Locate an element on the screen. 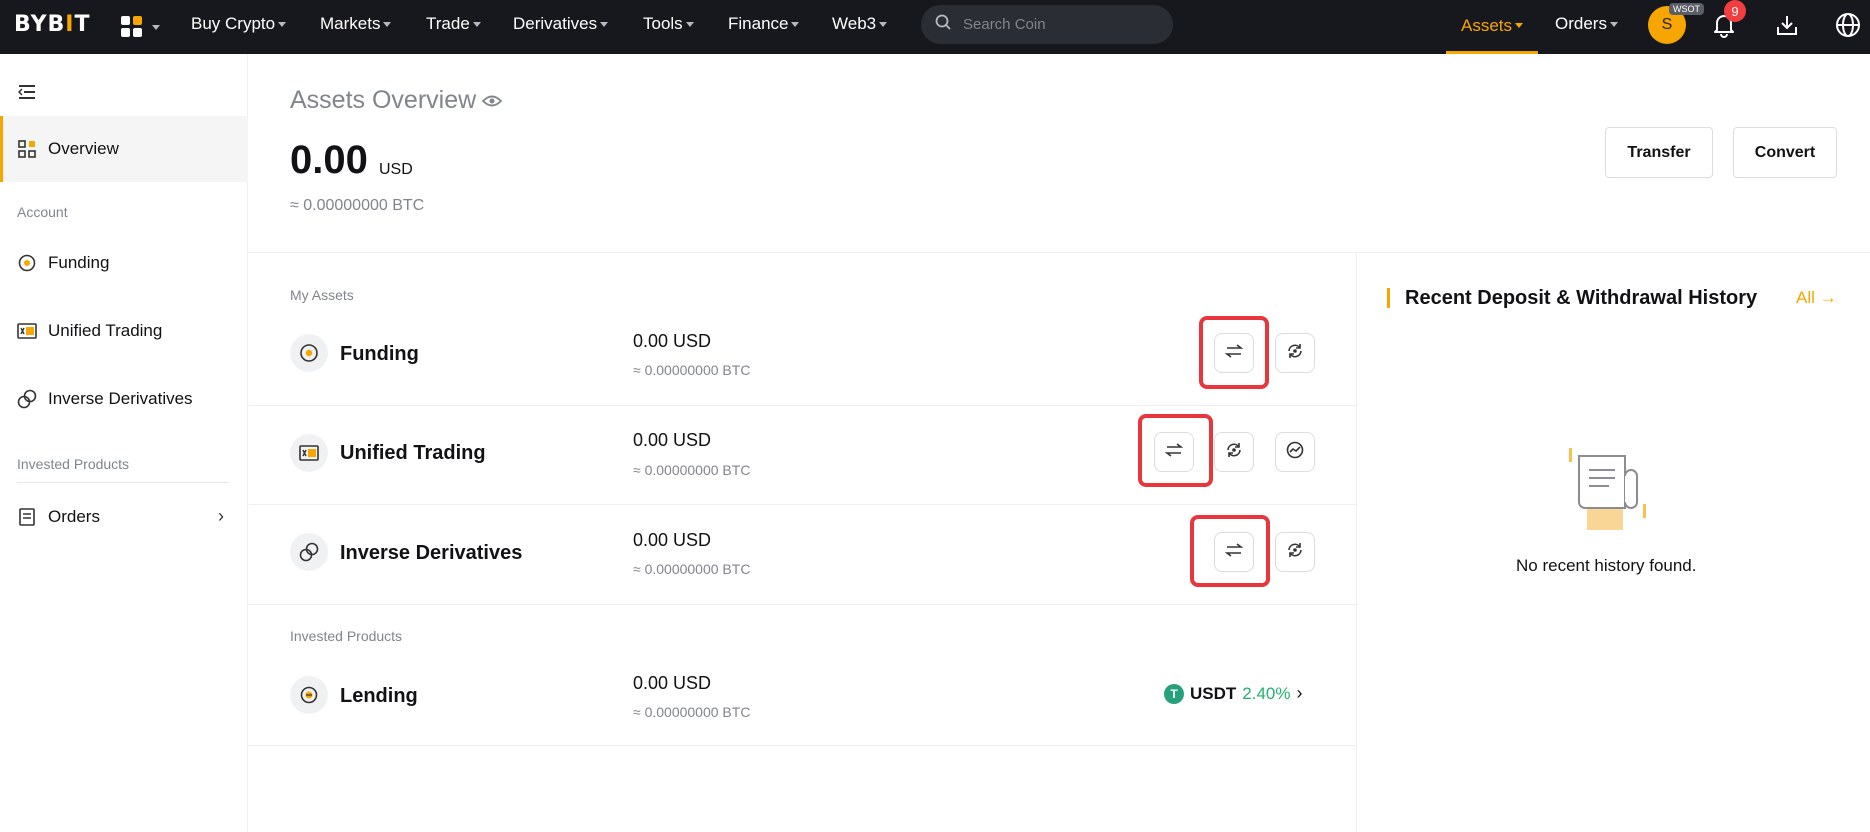 Image resolution: width=1870 pixels, height=832 pixels. sidebar-item-label: Inverse Derivatives is located at coordinates (120, 398).